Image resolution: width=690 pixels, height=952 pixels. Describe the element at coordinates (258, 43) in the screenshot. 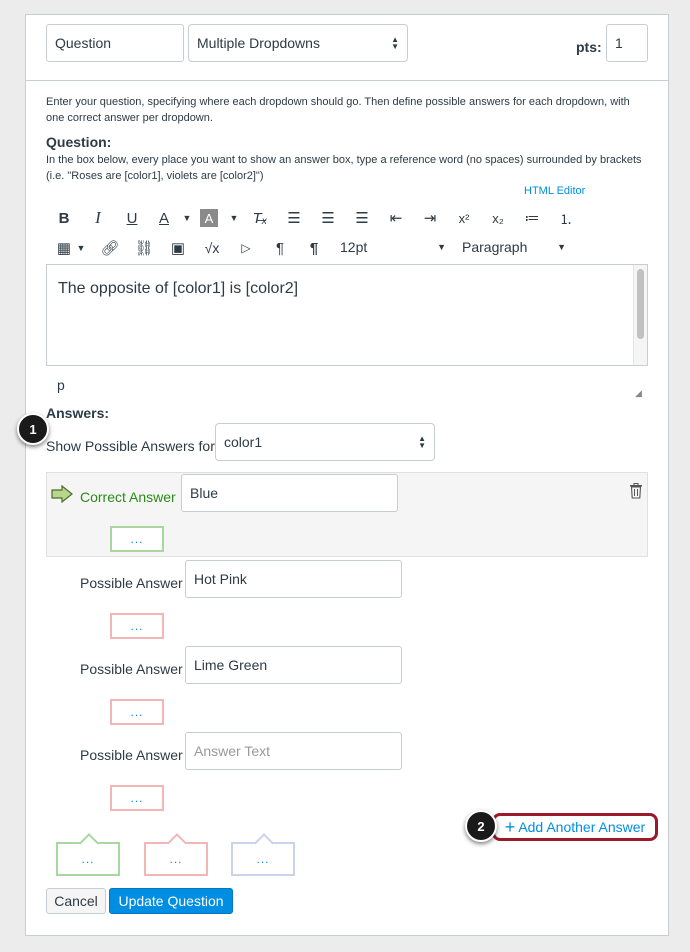

I see `question-type-value: Multiple Dropdowns` at that location.